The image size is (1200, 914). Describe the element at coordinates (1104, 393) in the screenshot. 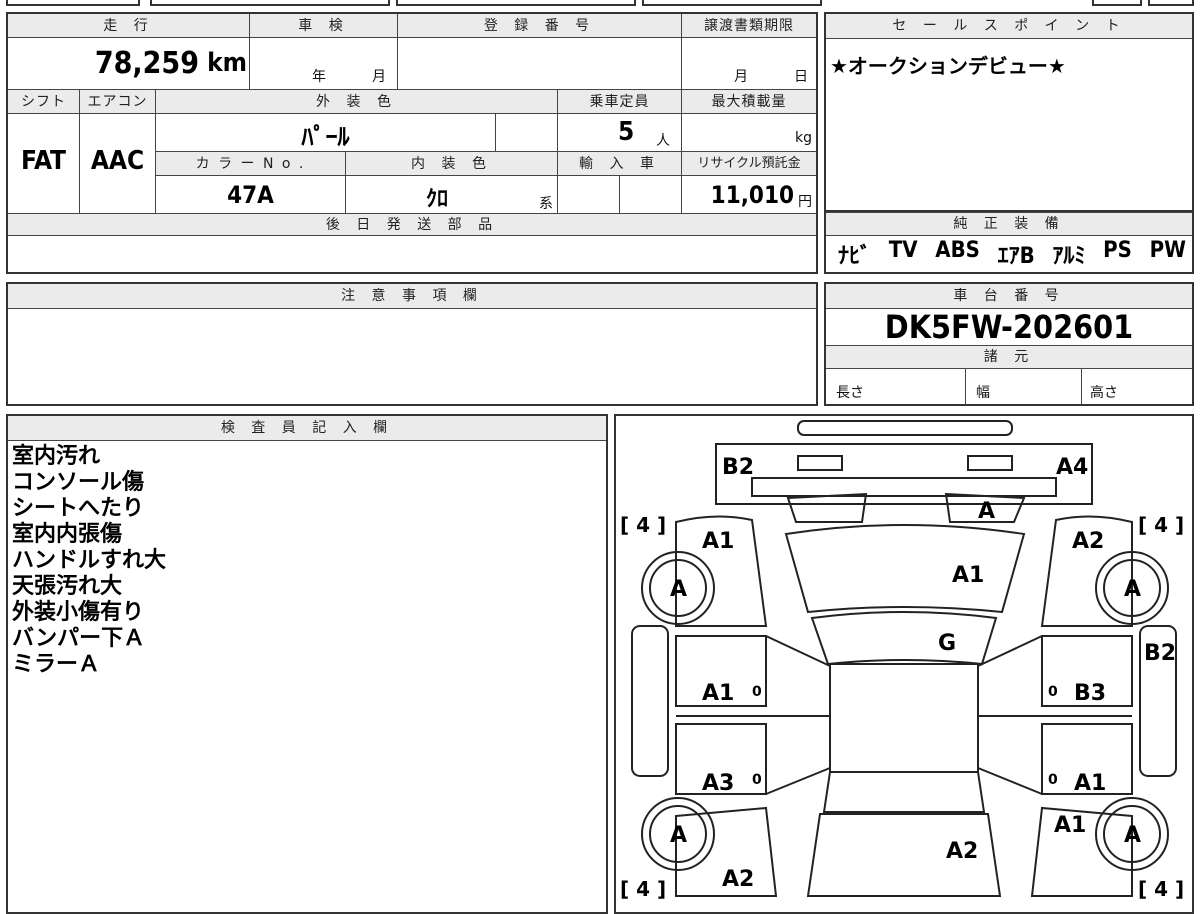

I see `spec-height: 高さ` at that location.